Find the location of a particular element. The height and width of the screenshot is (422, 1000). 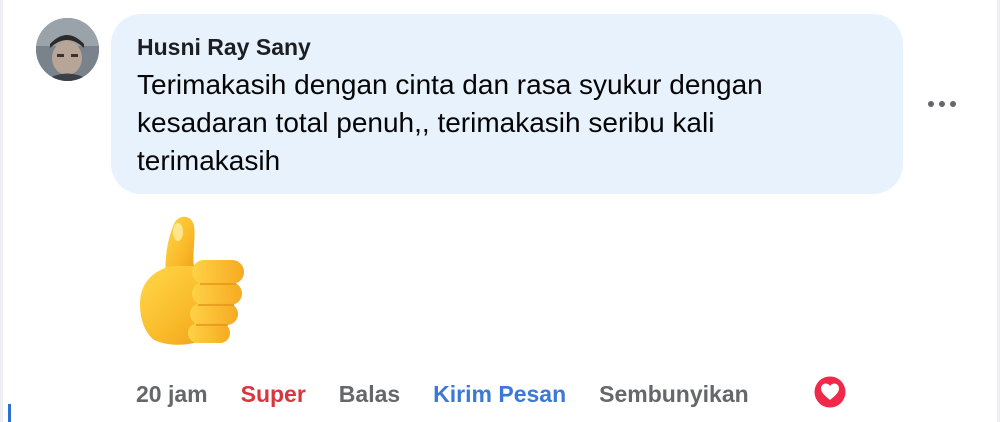

heart-reaction-icon is located at coordinates (830, 392).